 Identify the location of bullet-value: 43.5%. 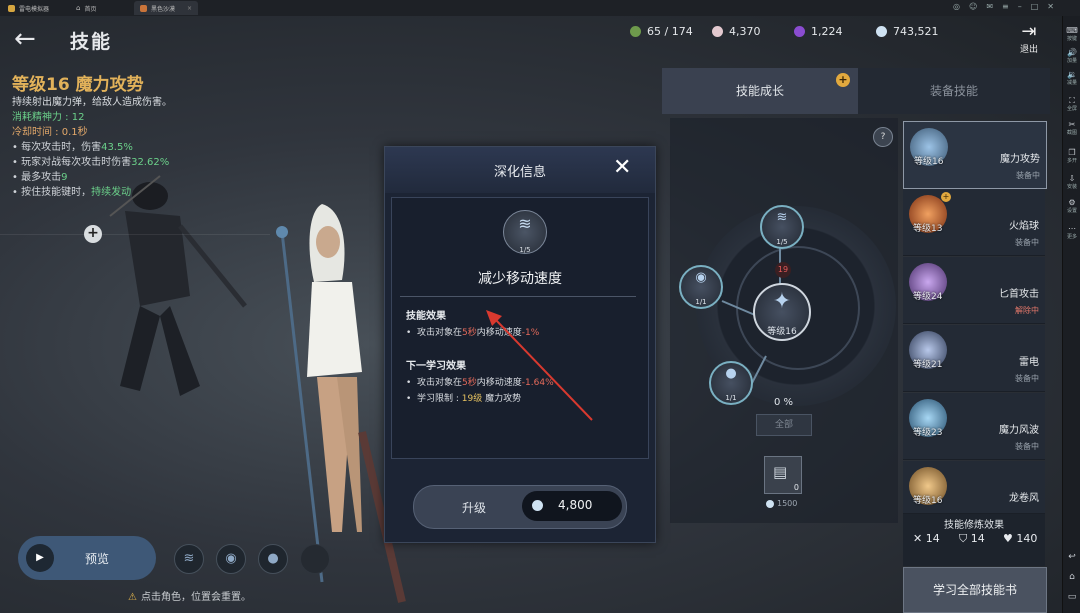
(117, 147).